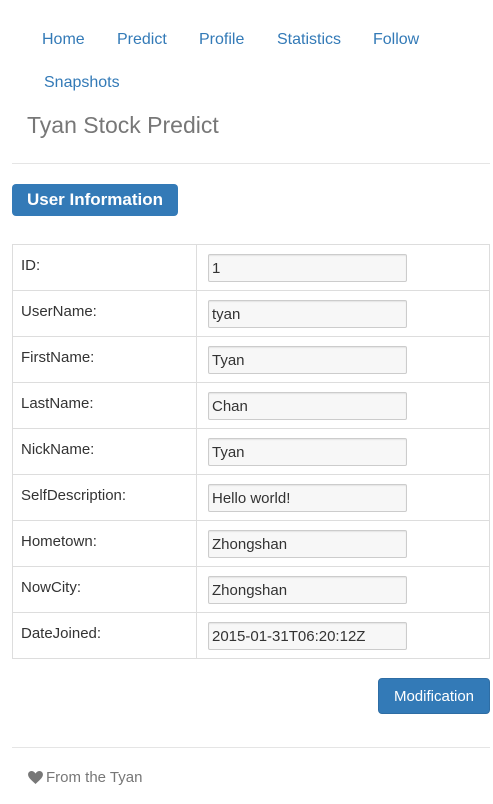 The height and width of the screenshot is (804, 493). What do you see at coordinates (251, 163) in the screenshot?
I see `header-divider` at bounding box center [251, 163].